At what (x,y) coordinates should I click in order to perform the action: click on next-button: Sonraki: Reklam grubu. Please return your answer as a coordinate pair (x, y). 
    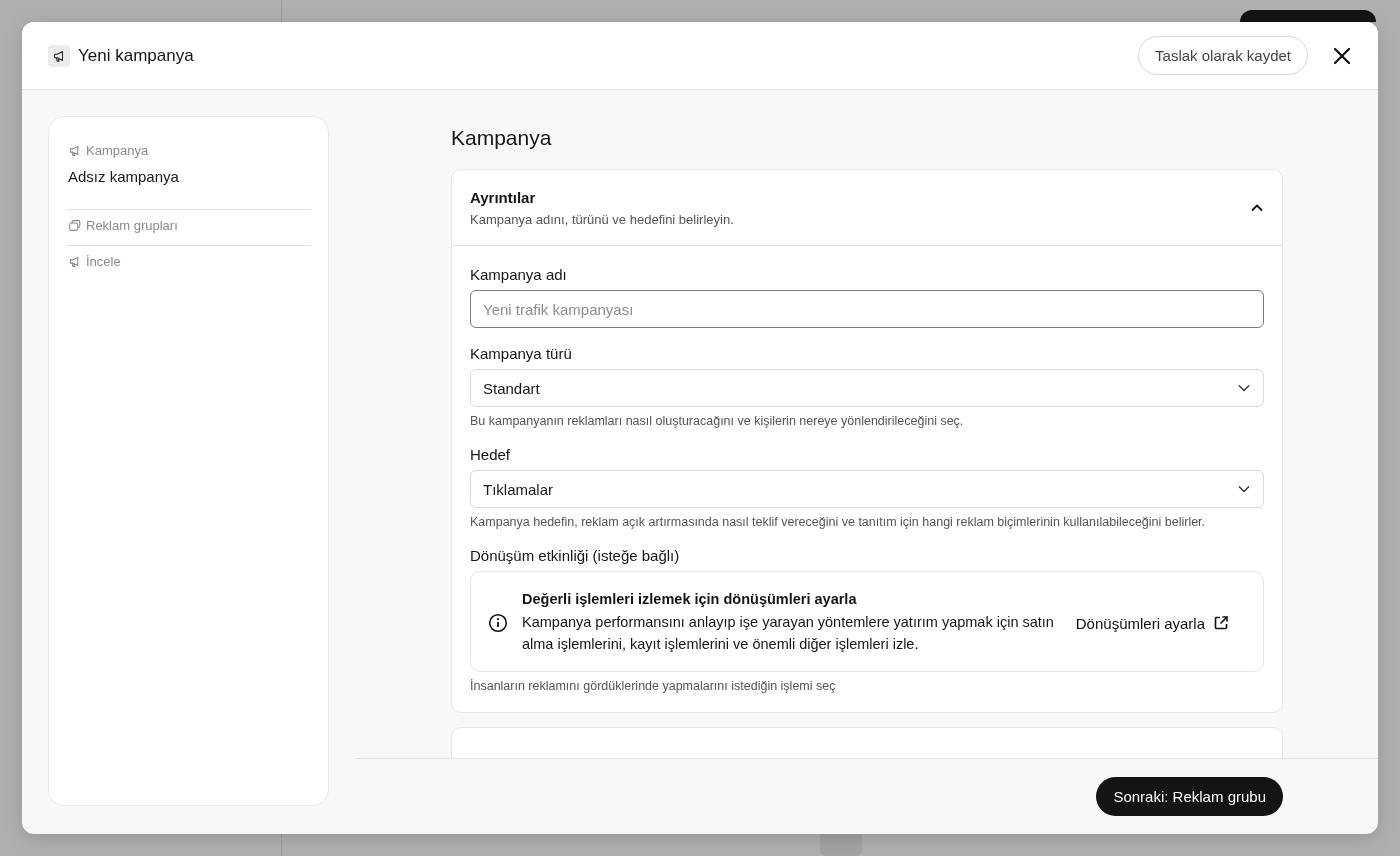
    Looking at the image, I should click on (1189, 796).